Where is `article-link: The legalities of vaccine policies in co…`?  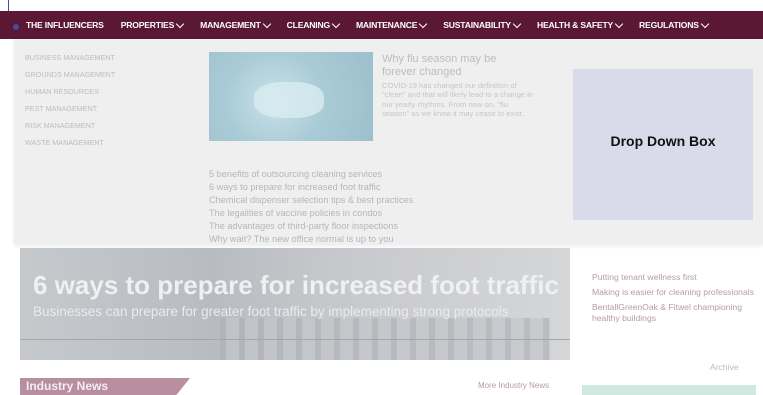
article-link: The legalities of vaccine policies in co… is located at coordinates (295, 213).